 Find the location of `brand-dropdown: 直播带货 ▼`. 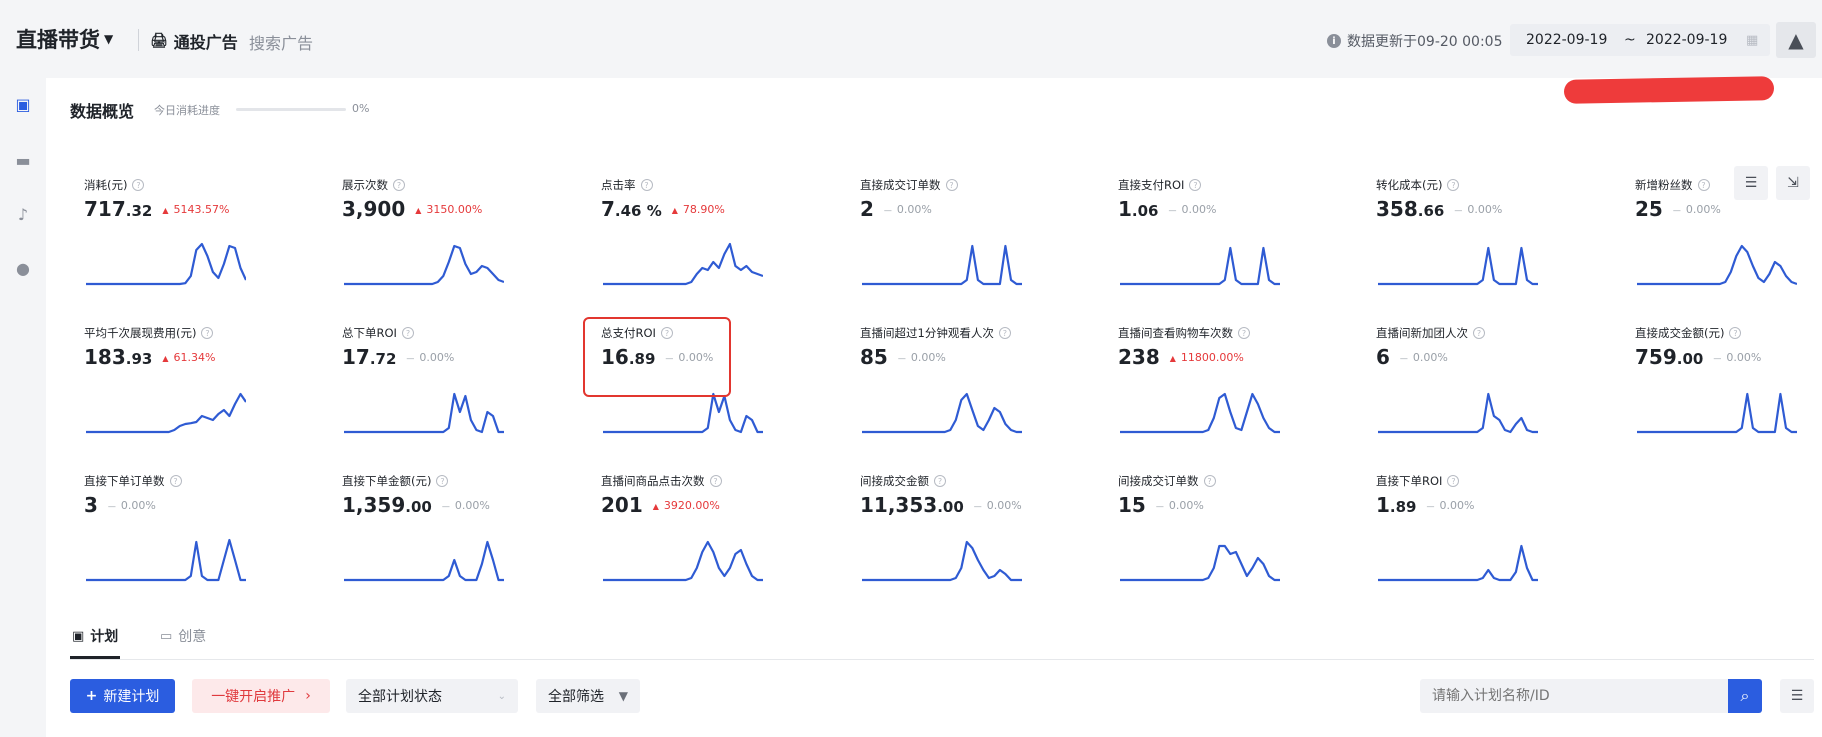

brand-dropdown: 直播带货 ▼ is located at coordinates (64, 39).